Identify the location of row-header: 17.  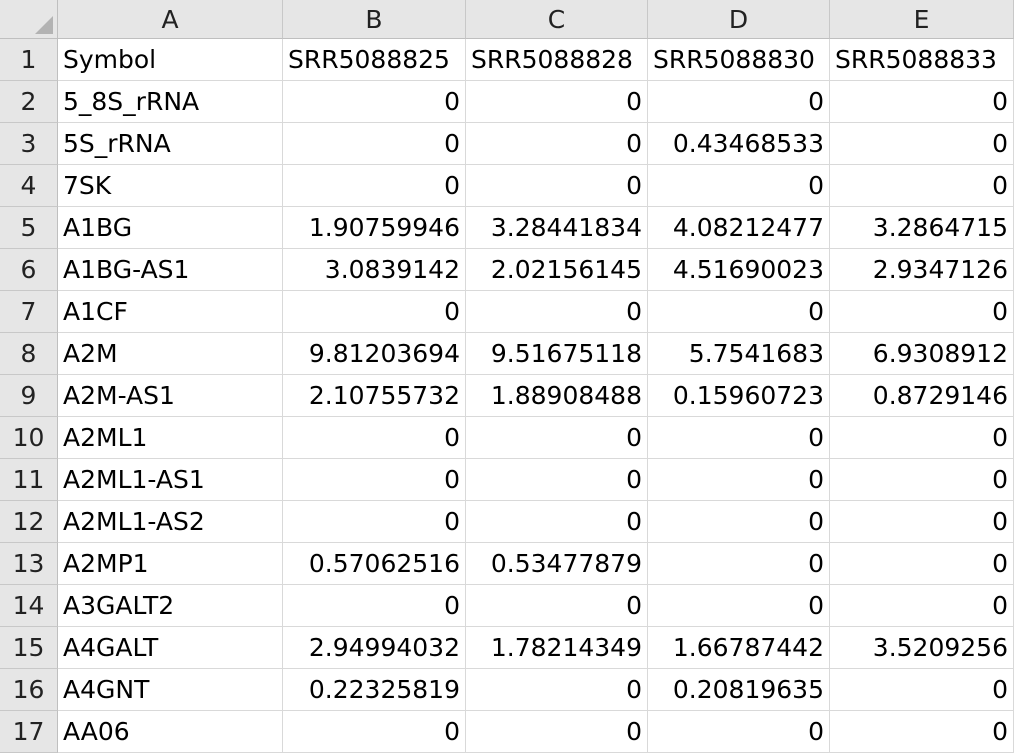
(29, 732).